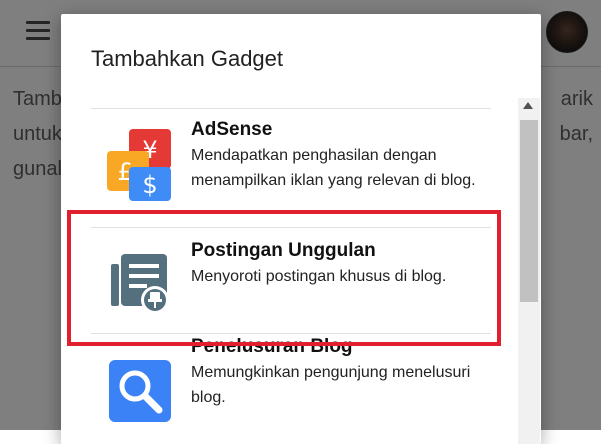  I want to click on dialog-title: Tambahkan Gadget, so click(187, 58).